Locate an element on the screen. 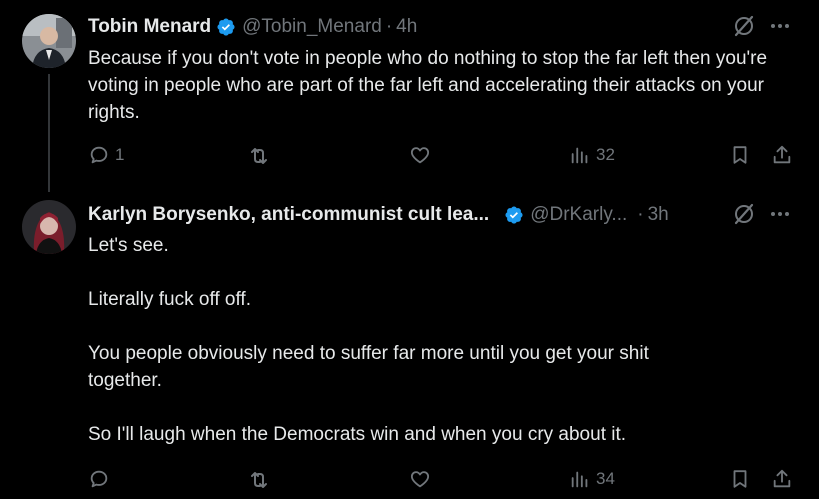  post-paragraph: Let's see. is located at coordinates (128, 245).